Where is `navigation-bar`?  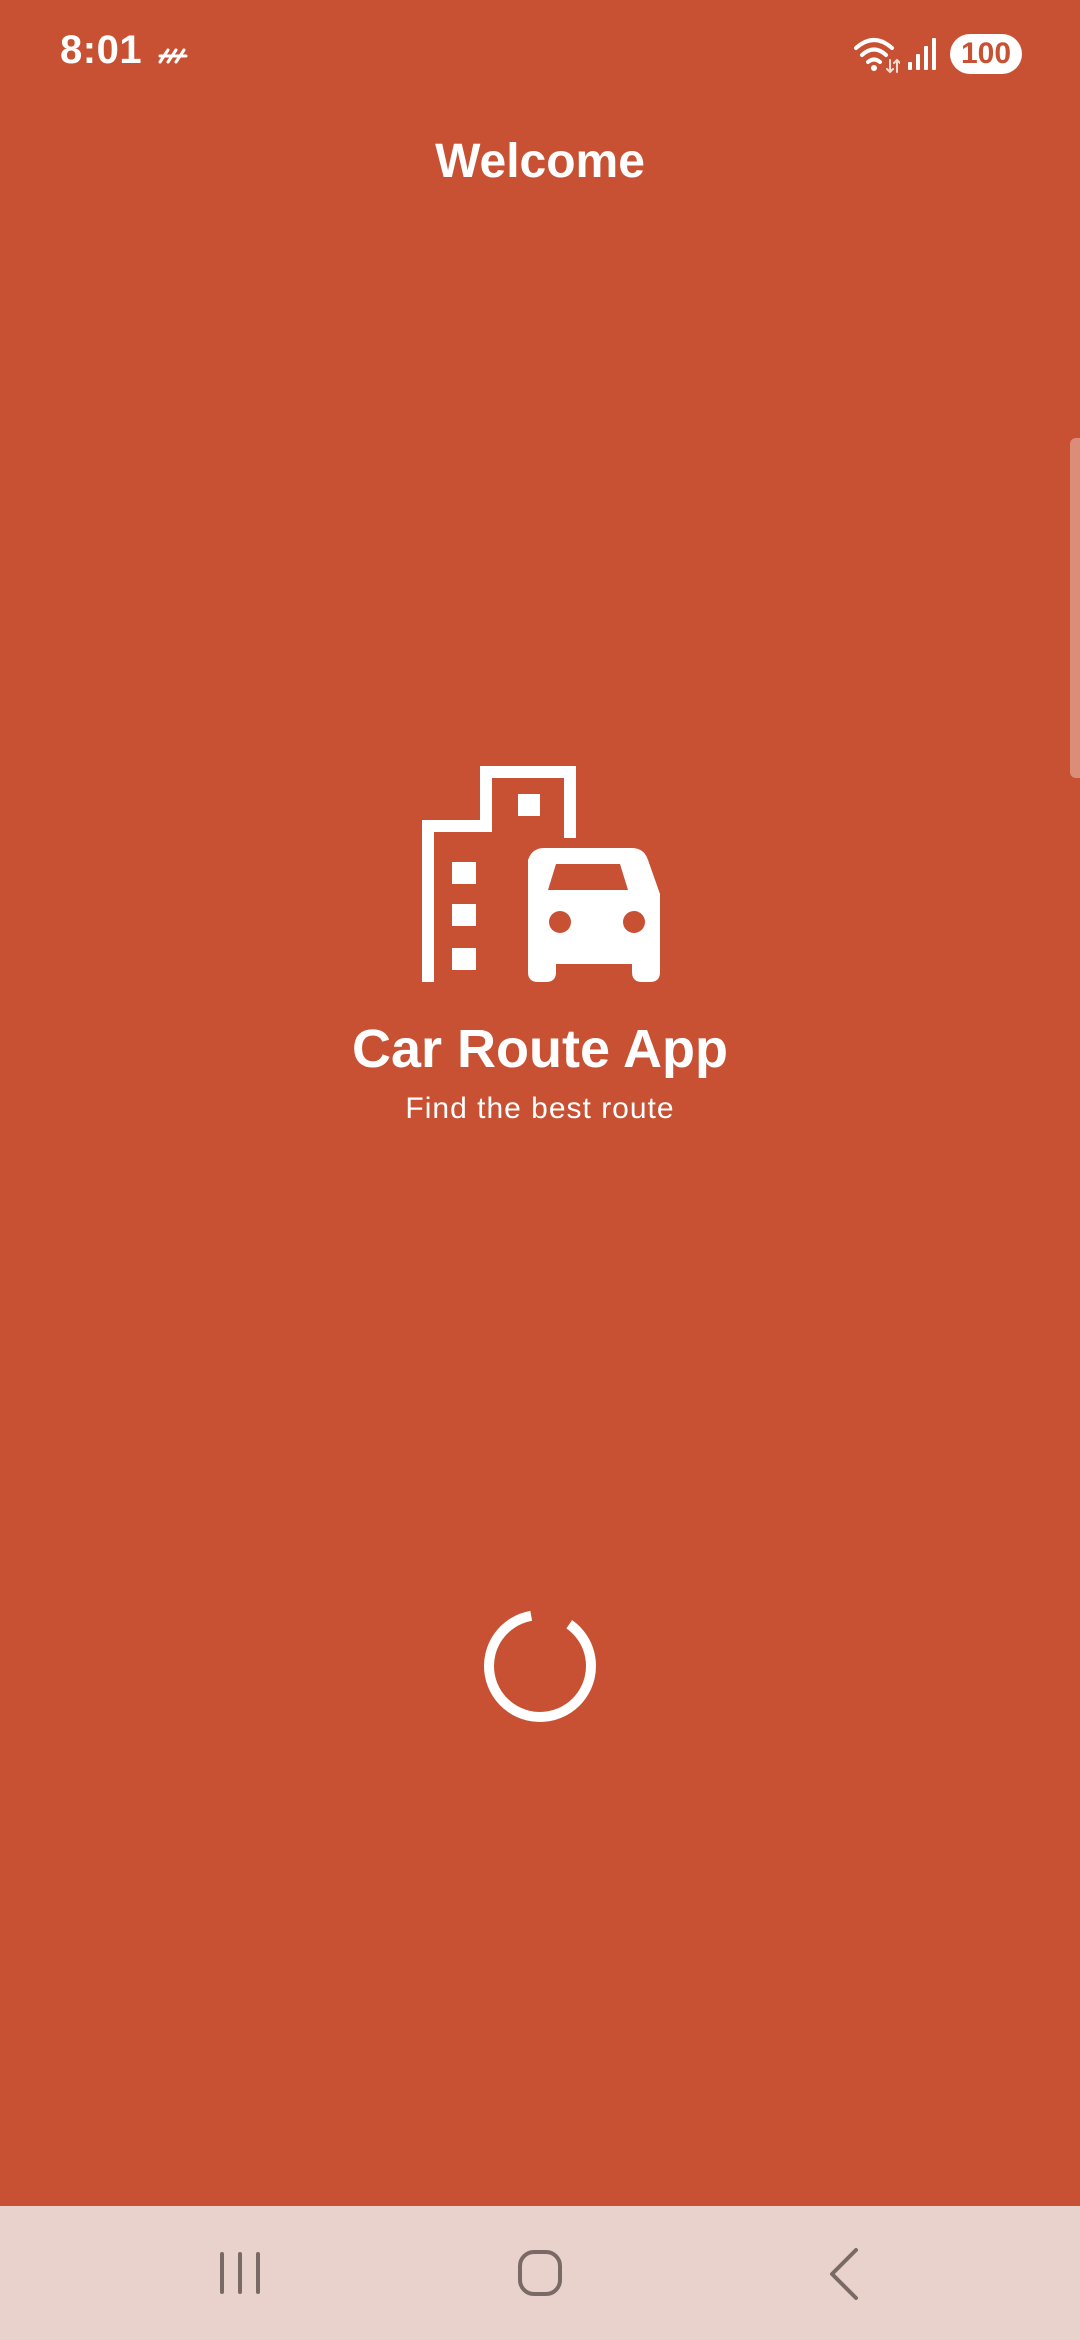
navigation-bar is located at coordinates (540, 2273).